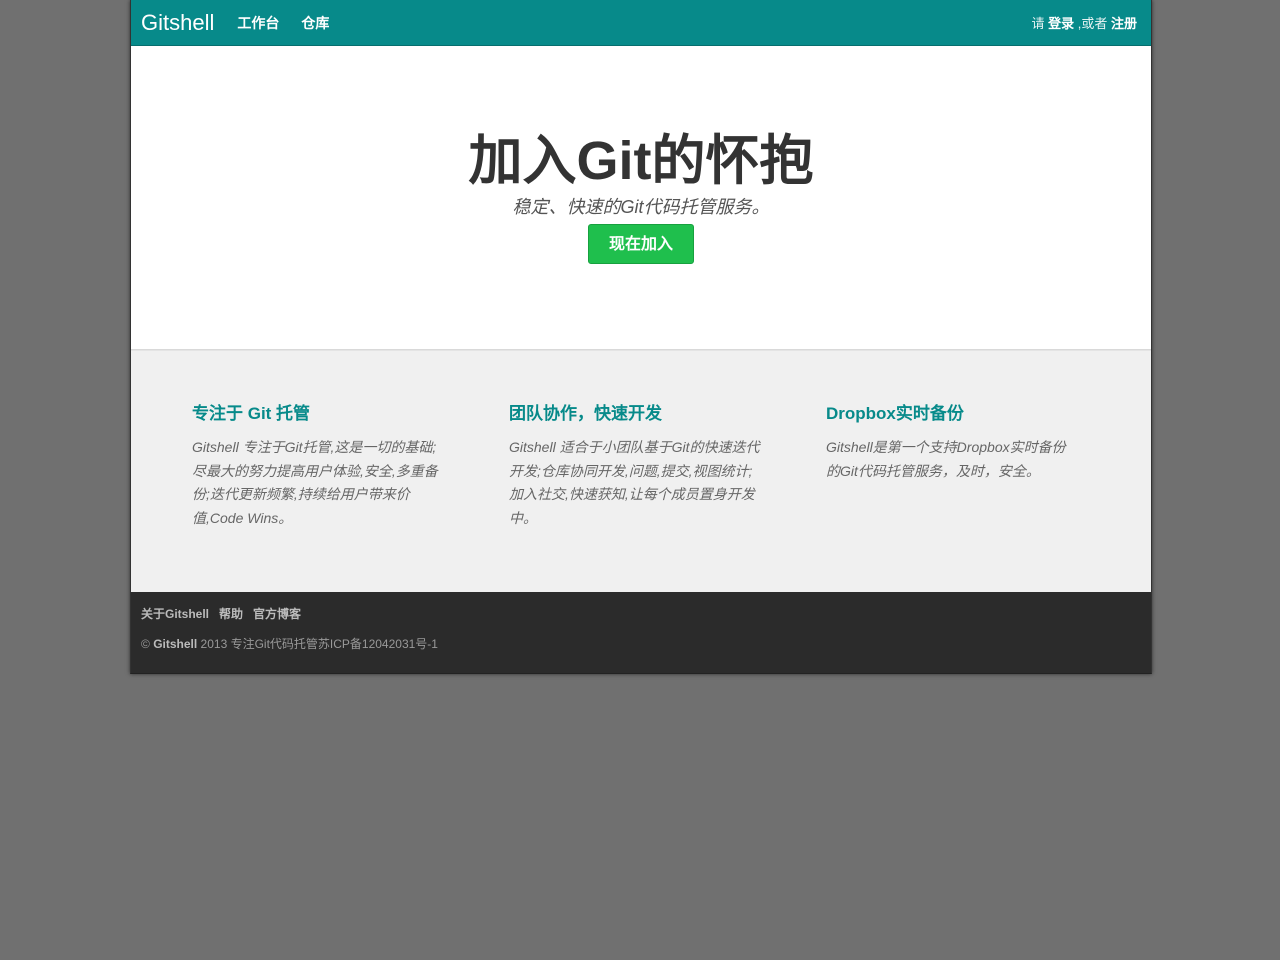 This screenshot has width=1280, height=960. I want to click on join-now-button: 现在加入, so click(641, 244).